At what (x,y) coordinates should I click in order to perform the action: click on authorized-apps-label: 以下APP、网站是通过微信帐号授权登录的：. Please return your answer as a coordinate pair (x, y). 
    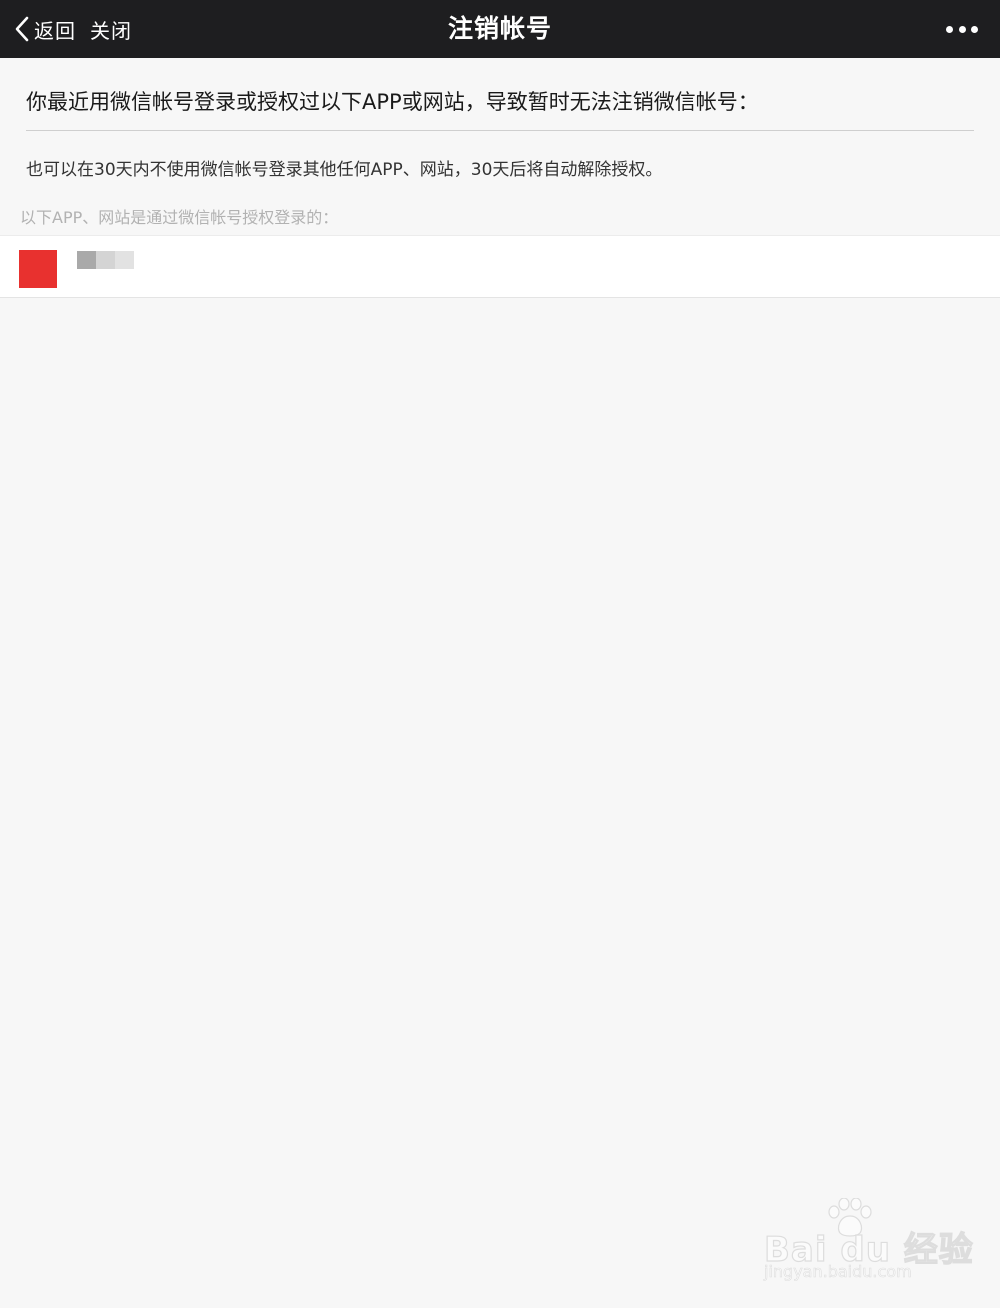
    Looking at the image, I should click on (179, 217).